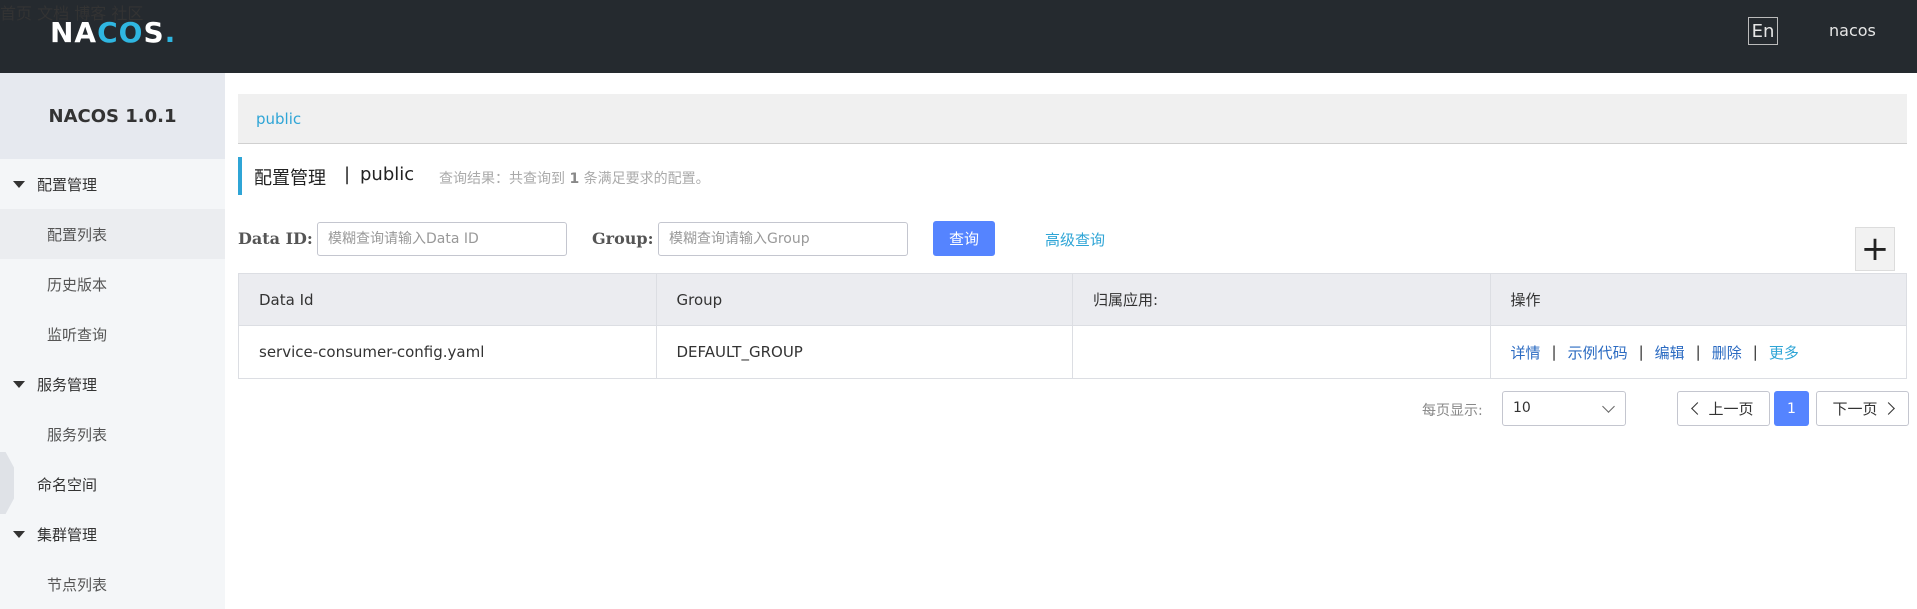 The height and width of the screenshot is (609, 1917). What do you see at coordinates (1731, 409) in the screenshot?
I see `prev-page-label: 上一页` at bounding box center [1731, 409].